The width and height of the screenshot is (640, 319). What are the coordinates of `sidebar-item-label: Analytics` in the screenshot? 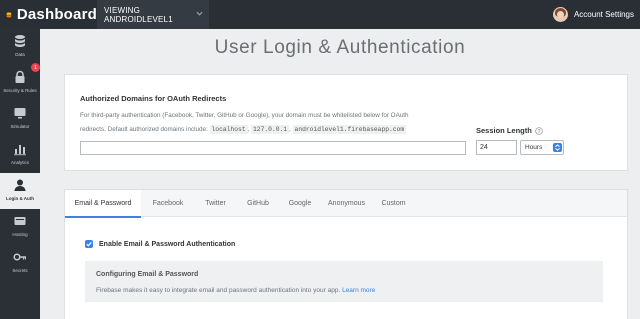 It's located at (19, 162).